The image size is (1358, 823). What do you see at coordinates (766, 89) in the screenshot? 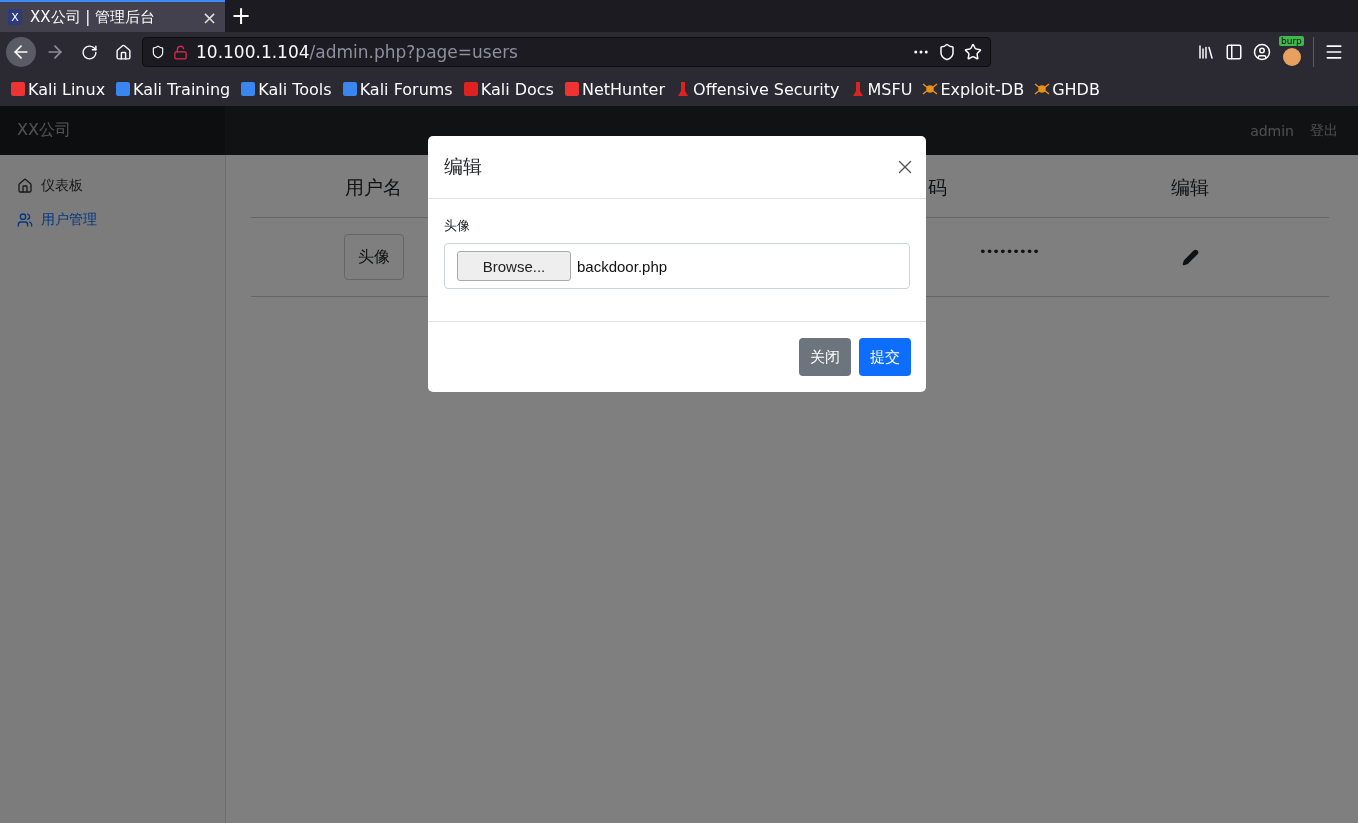
I see `bookmark-link: Offensive Security` at bounding box center [766, 89].